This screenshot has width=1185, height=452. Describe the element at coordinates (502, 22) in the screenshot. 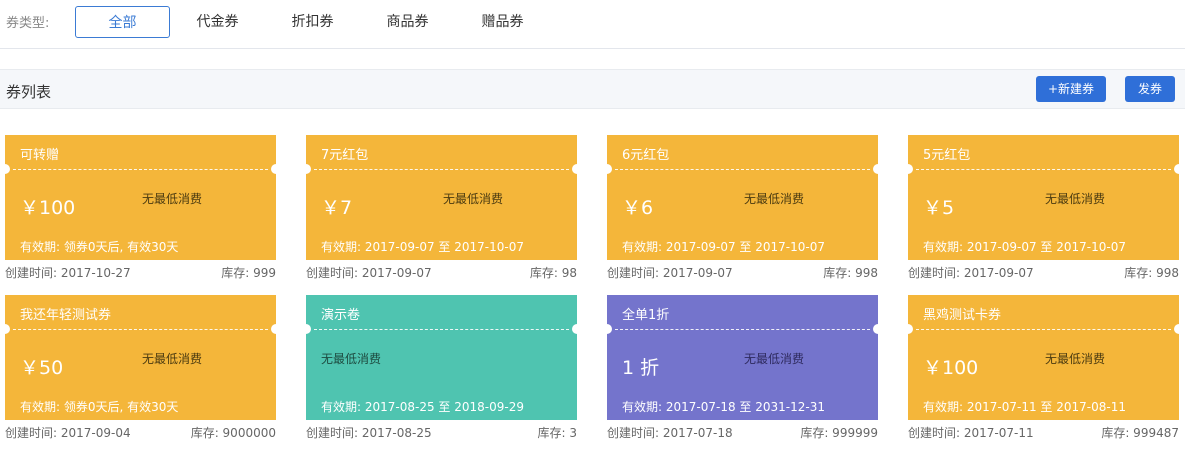

I see `tab-gift-coupon: 赠品券` at that location.